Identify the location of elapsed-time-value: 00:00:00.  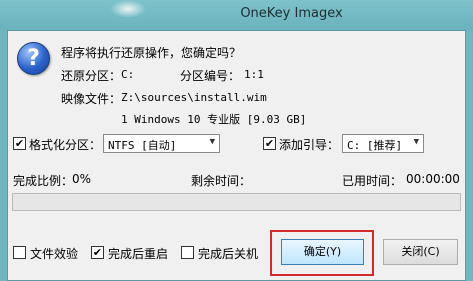
(433, 179).